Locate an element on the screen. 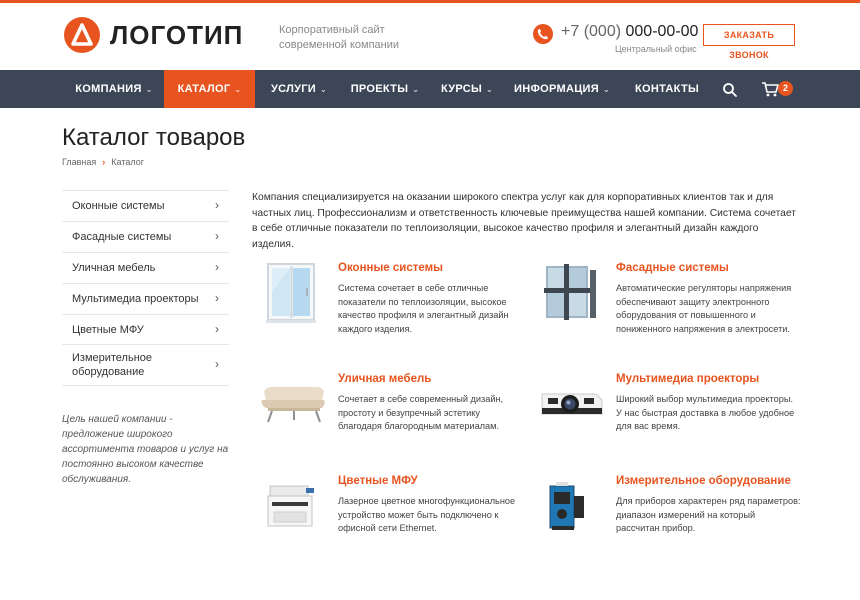 The width and height of the screenshot is (860, 600). nav-item-label: КАТАЛОГ is located at coordinates (204, 89).